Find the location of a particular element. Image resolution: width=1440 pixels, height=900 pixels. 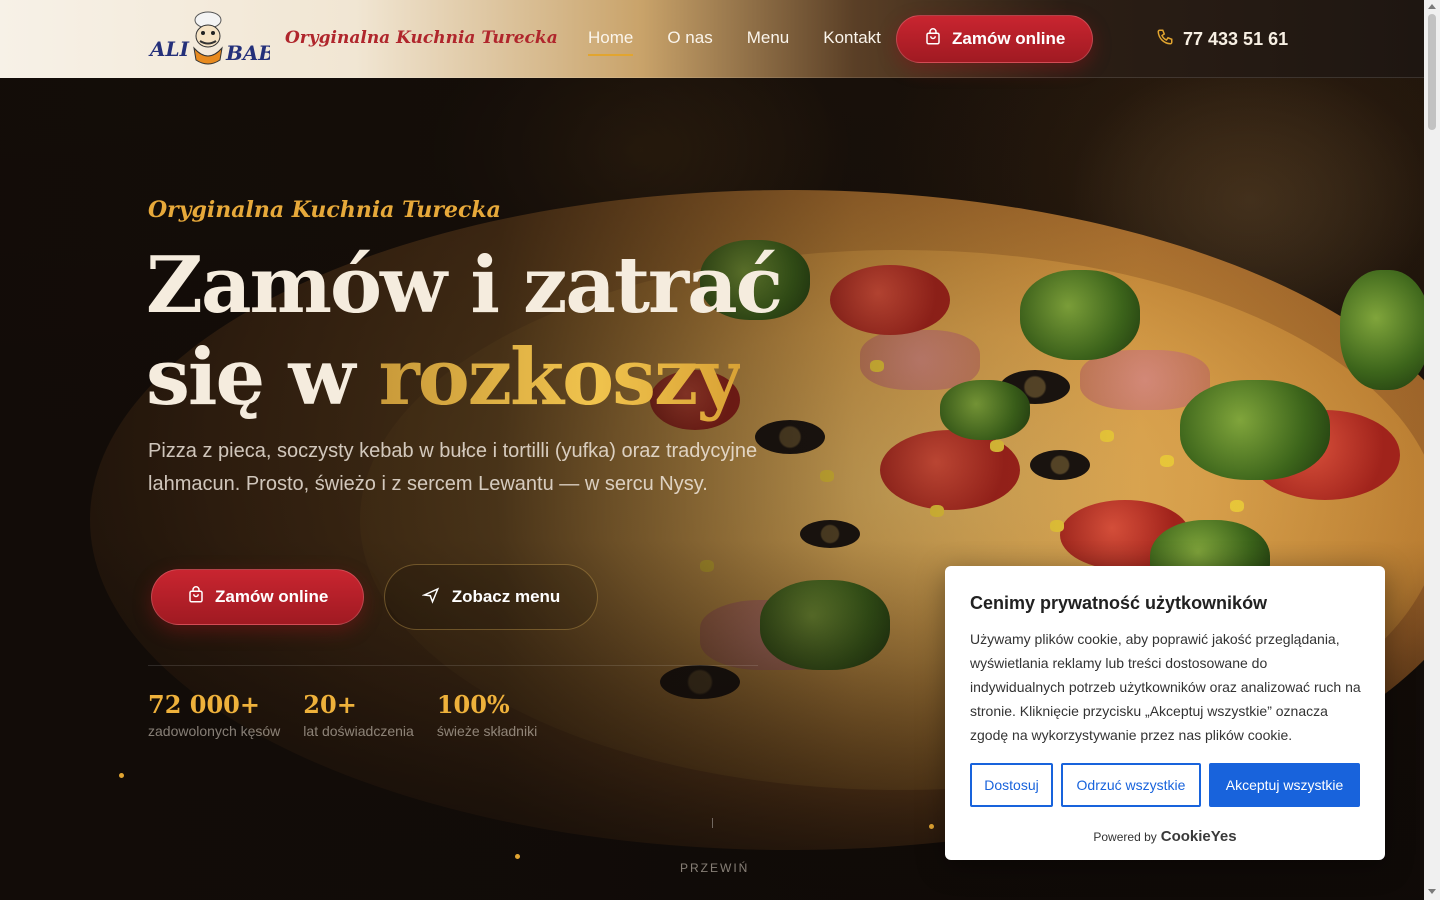

hero-kicker: Oryginalna Kuchnia Turecka is located at coordinates (324, 210).